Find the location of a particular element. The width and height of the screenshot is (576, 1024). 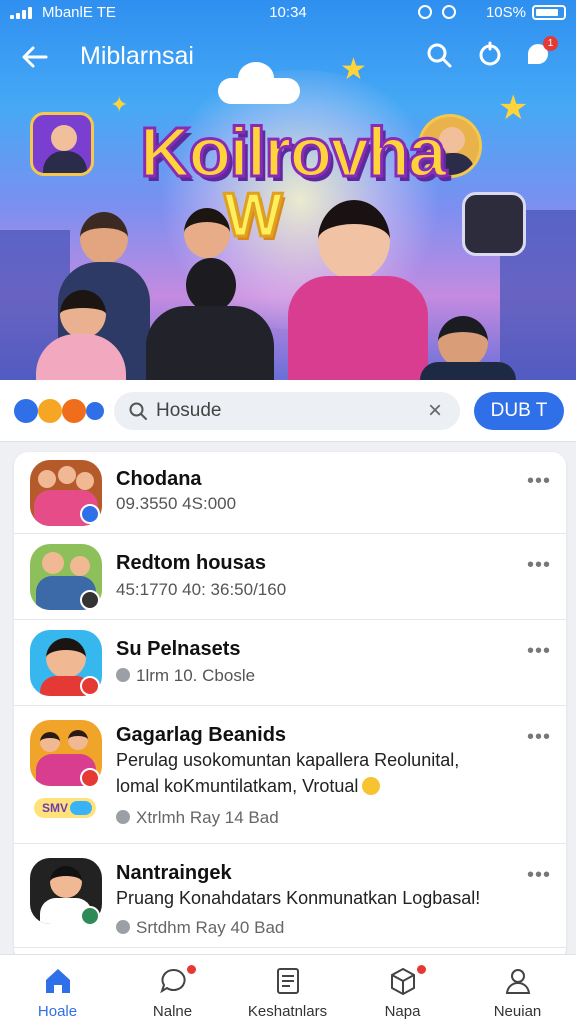

link-icon is located at coordinates (123, 675).